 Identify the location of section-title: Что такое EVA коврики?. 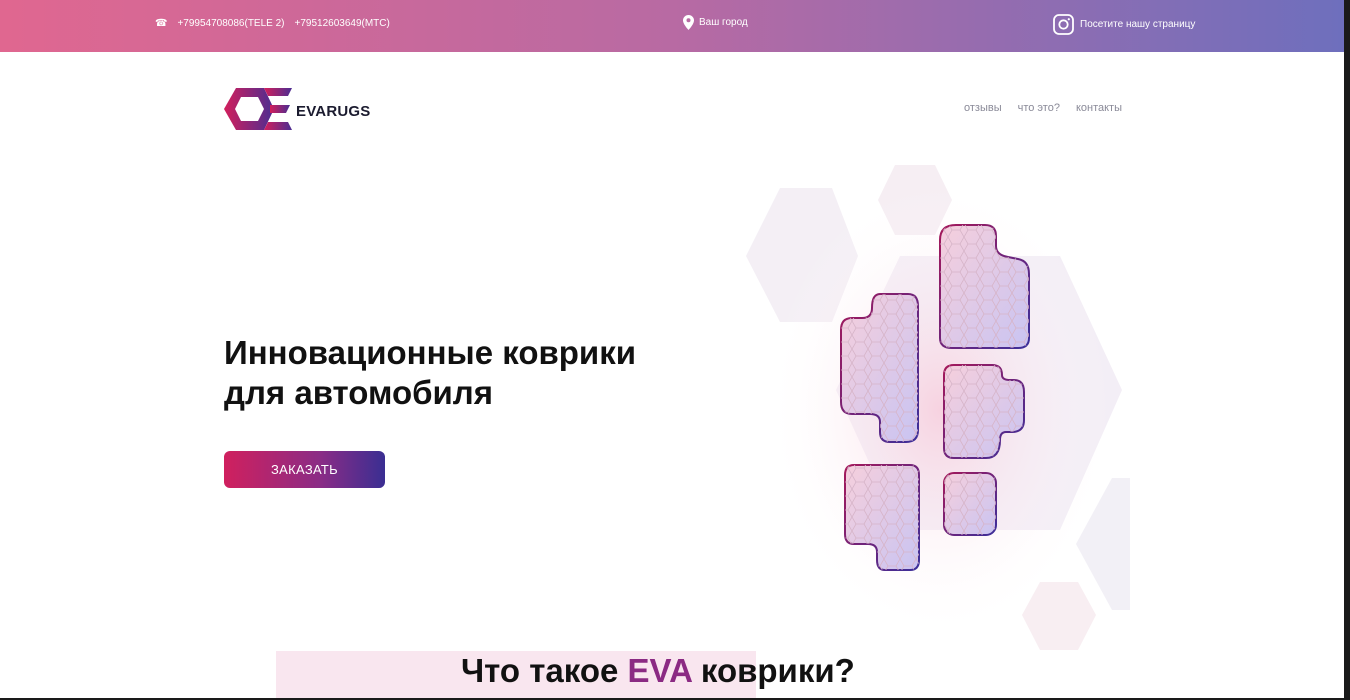
(706, 671).